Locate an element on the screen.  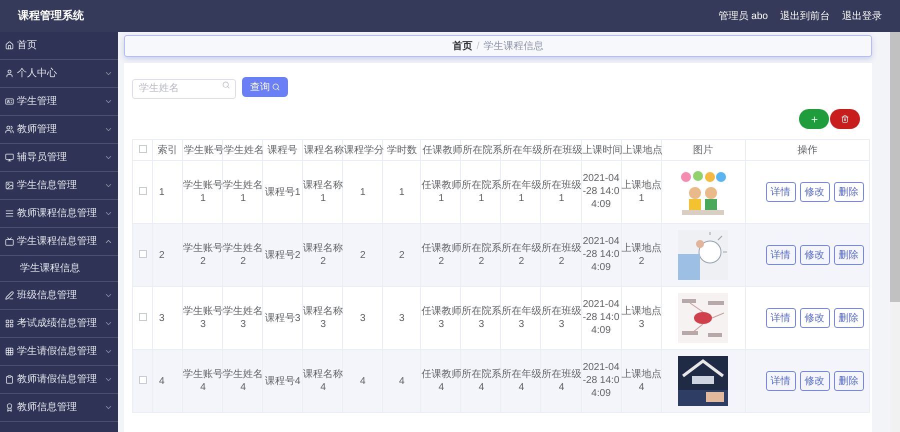
sidebar-item: 辅导员管理 is located at coordinates (59, 158).